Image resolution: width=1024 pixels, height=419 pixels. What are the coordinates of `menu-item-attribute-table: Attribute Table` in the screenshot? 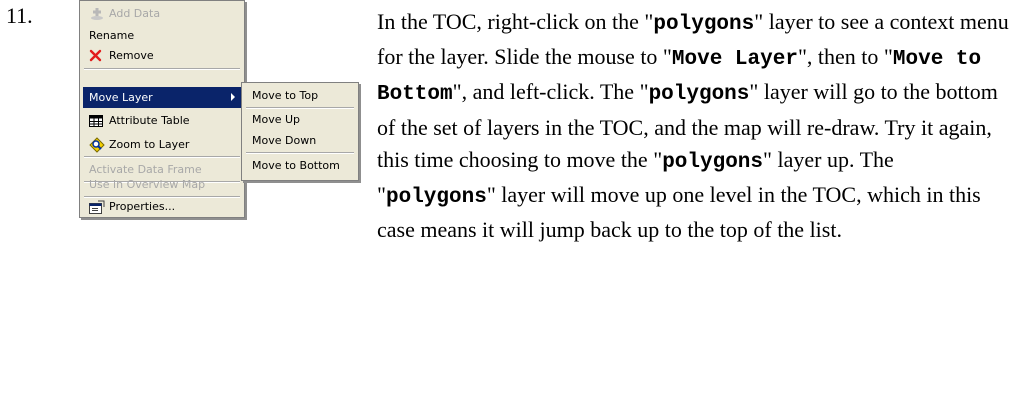 It's located at (162, 120).